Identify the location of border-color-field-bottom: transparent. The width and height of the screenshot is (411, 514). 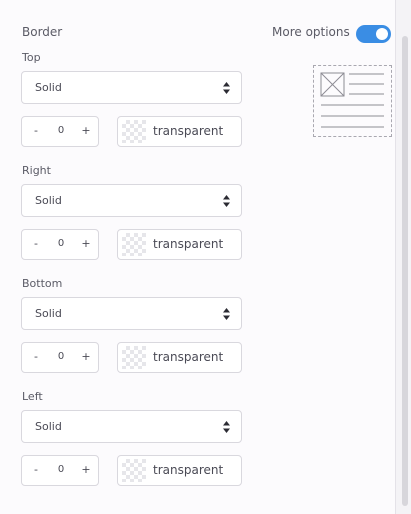
(179, 357).